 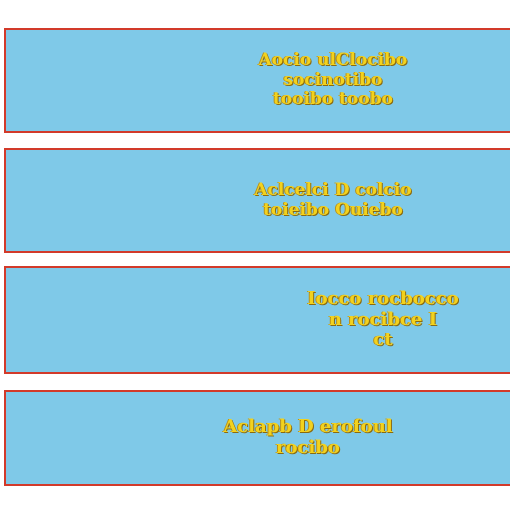 What do you see at coordinates (308, 447) in the screenshot?
I see `banner-4-line-2: rocibo` at bounding box center [308, 447].